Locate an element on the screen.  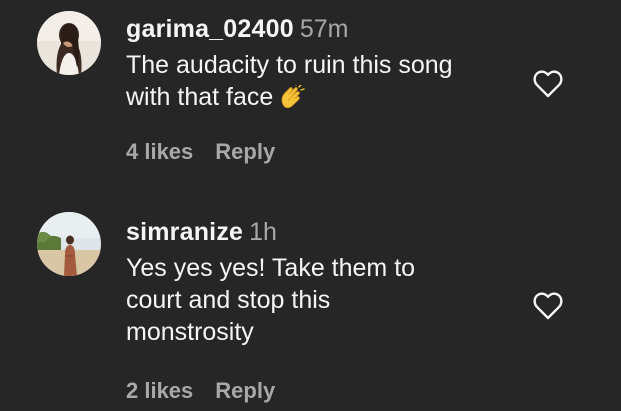
comment-actions: 4 likes Reply is located at coordinates (200, 152).